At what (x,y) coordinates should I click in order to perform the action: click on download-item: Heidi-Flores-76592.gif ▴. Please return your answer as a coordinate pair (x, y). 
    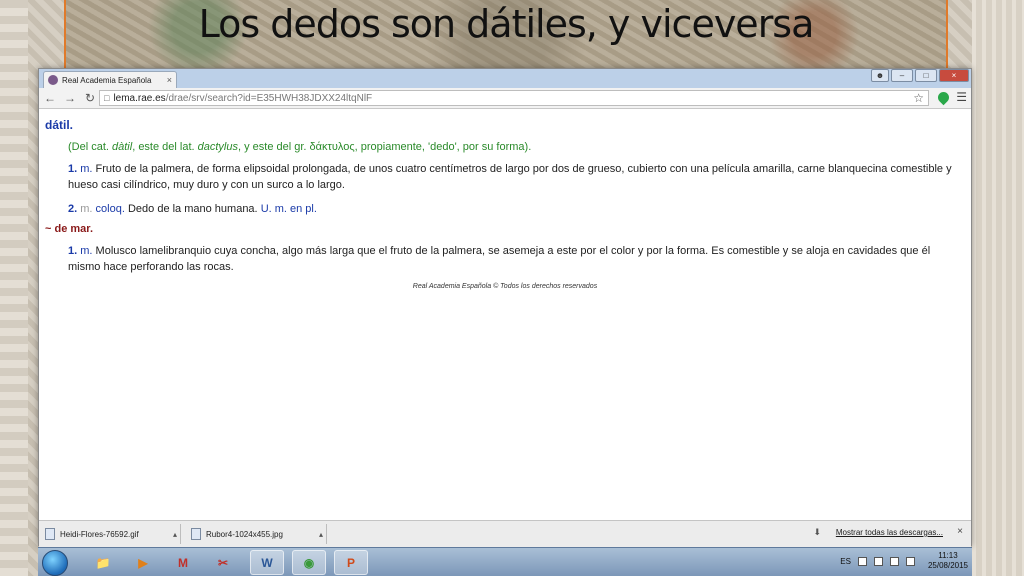
    Looking at the image, I should click on (111, 534).